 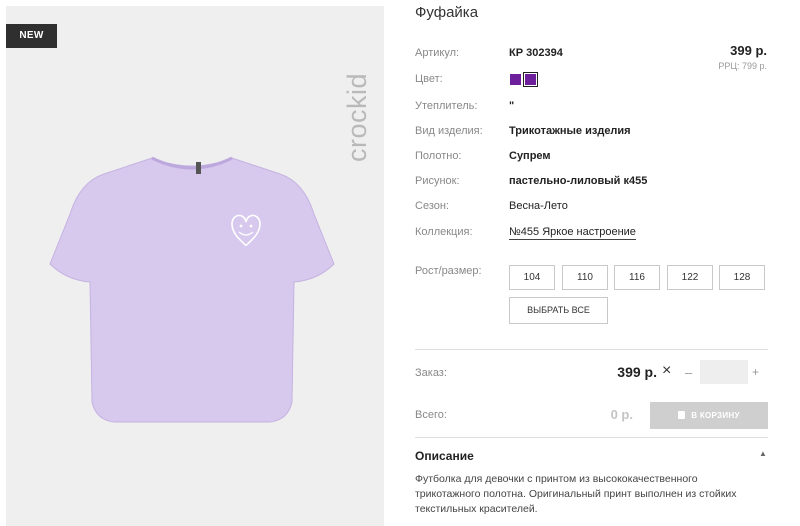 What do you see at coordinates (532, 277) in the screenshot?
I see `size-option-104: 104` at bounding box center [532, 277].